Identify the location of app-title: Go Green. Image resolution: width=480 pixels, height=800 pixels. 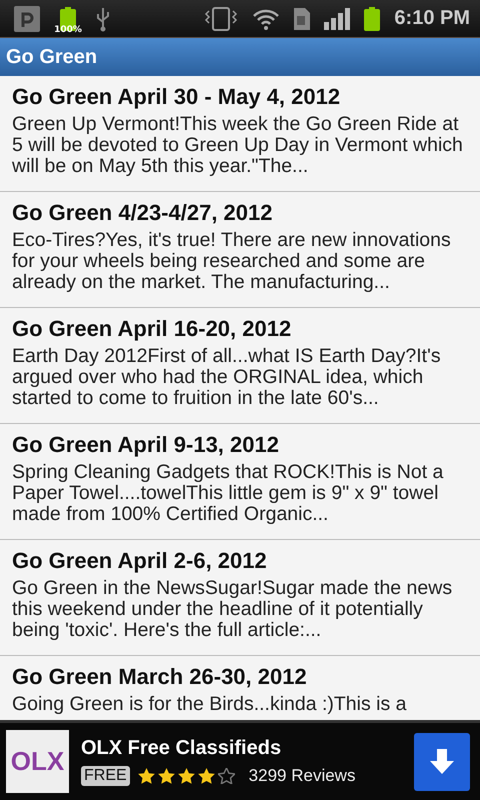
(52, 57).